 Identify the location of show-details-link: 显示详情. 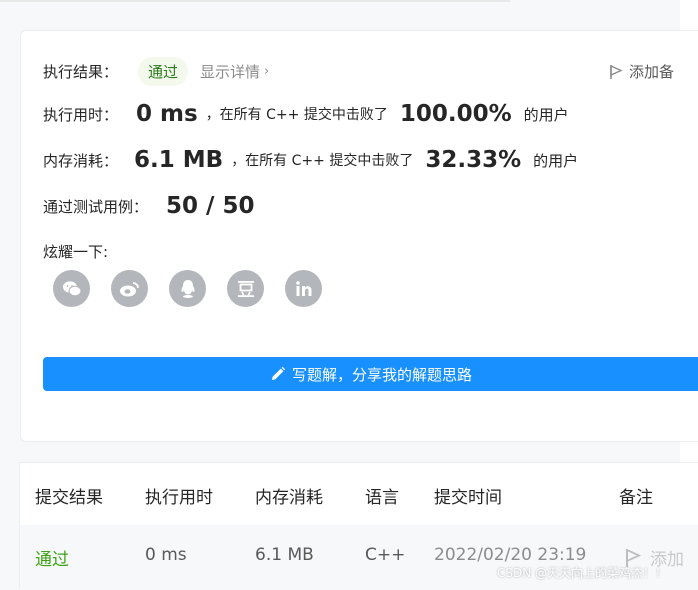
(230, 71).